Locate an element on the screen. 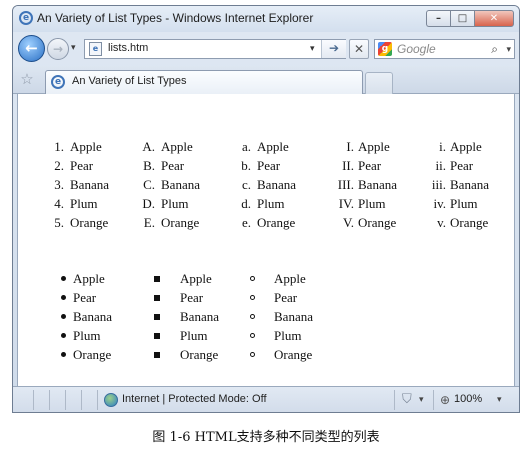 The image size is (532, 454). stop-button: ✕ is located at coordinates (359, 49).